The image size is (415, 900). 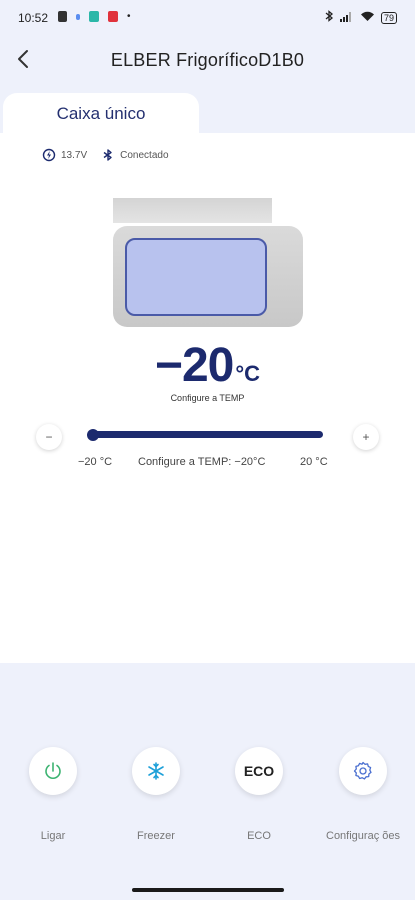 What do you see at coordinates (49, 437) in the screenshot?
I see `decrease-temp-button: −` at bounding box center [49, 437].